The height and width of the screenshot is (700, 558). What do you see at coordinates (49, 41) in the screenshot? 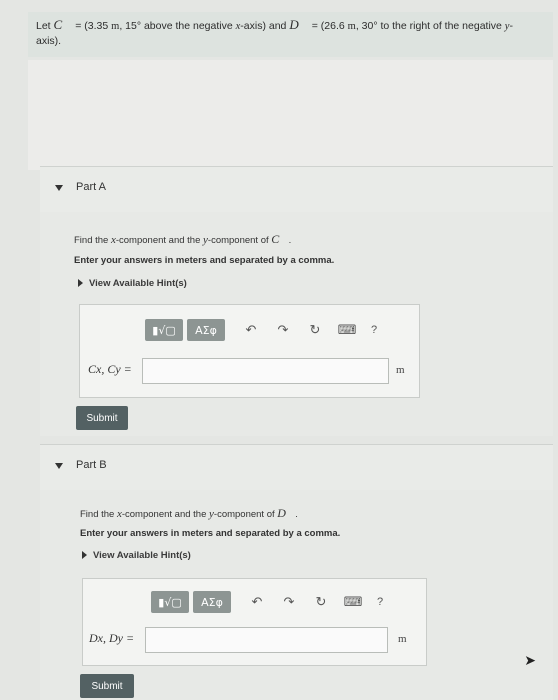
I see `problem-line2: axis).` at bounding box center [49, 41].